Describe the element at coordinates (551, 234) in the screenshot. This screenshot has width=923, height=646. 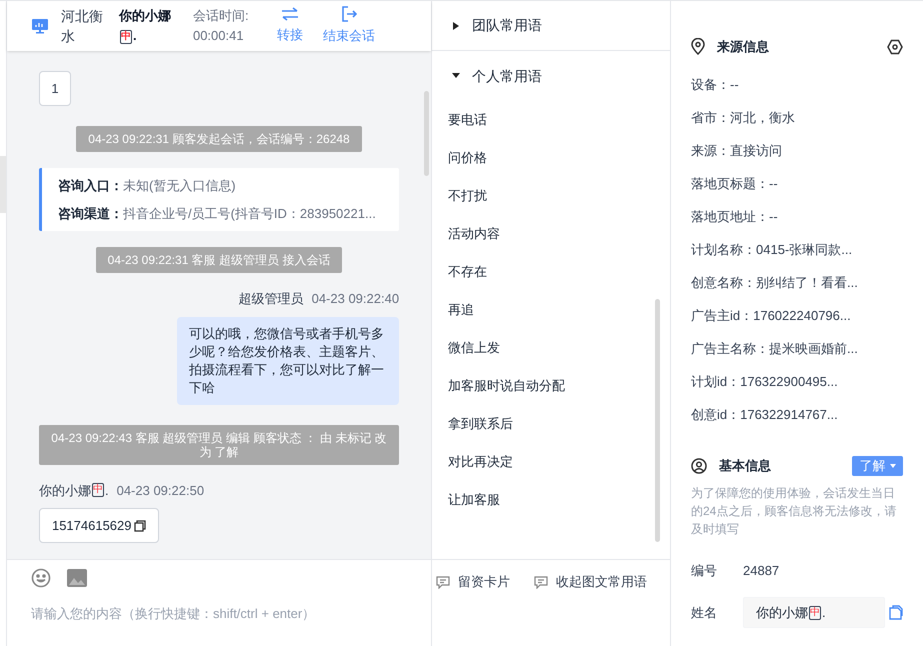
I see `phrase-item: 活动内容` at that location.